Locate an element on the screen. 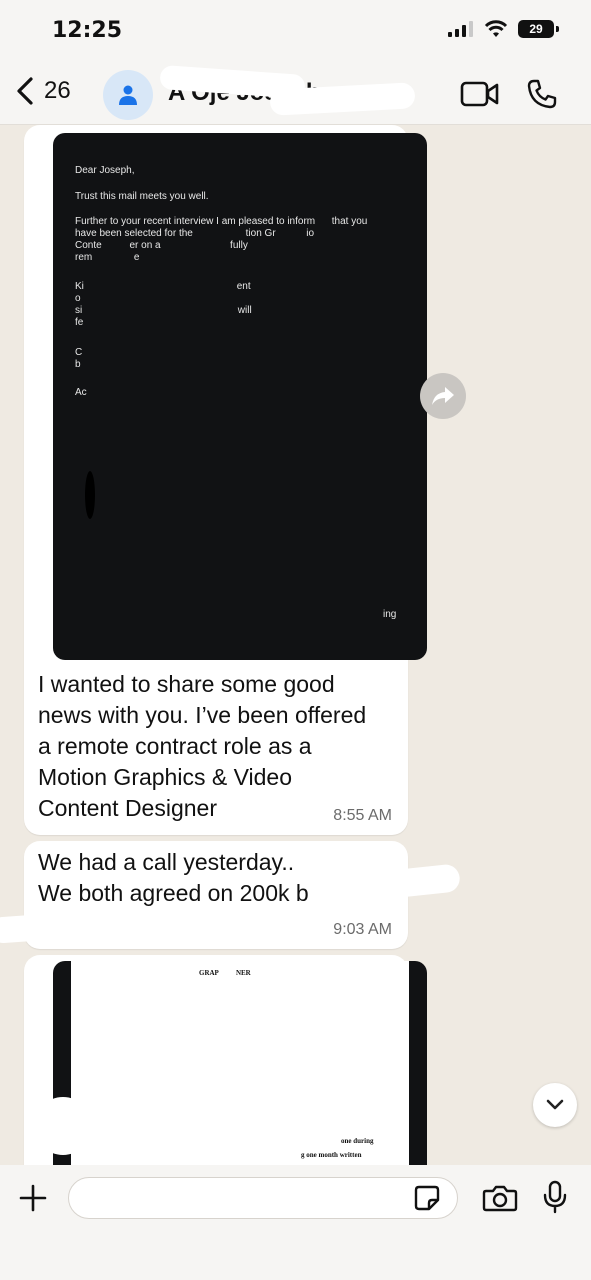  email-line: ing is located at coordinates (390, 614).